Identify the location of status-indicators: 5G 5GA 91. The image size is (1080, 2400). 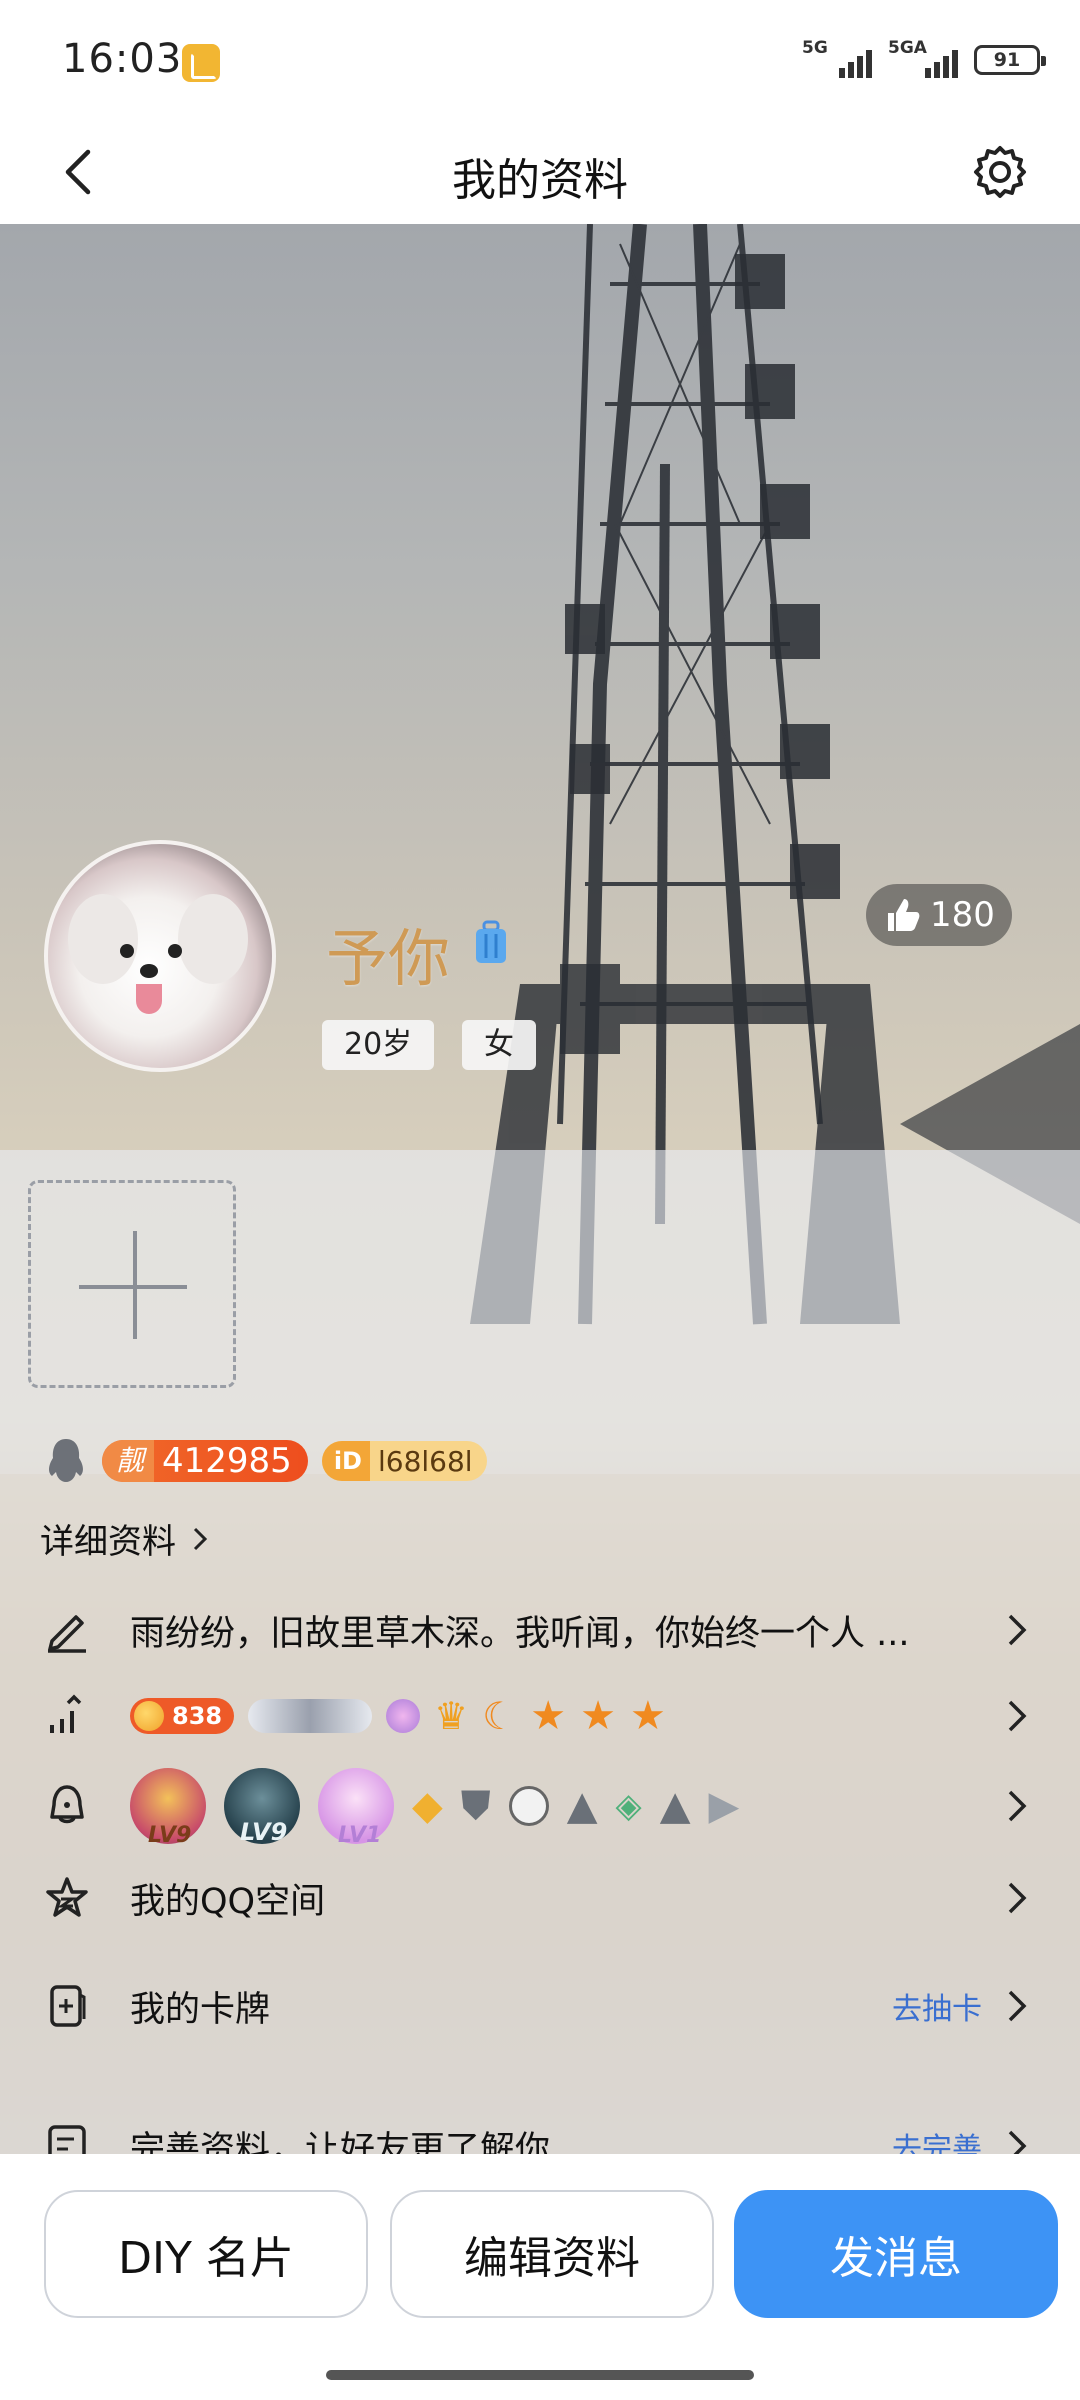
(924, 59).